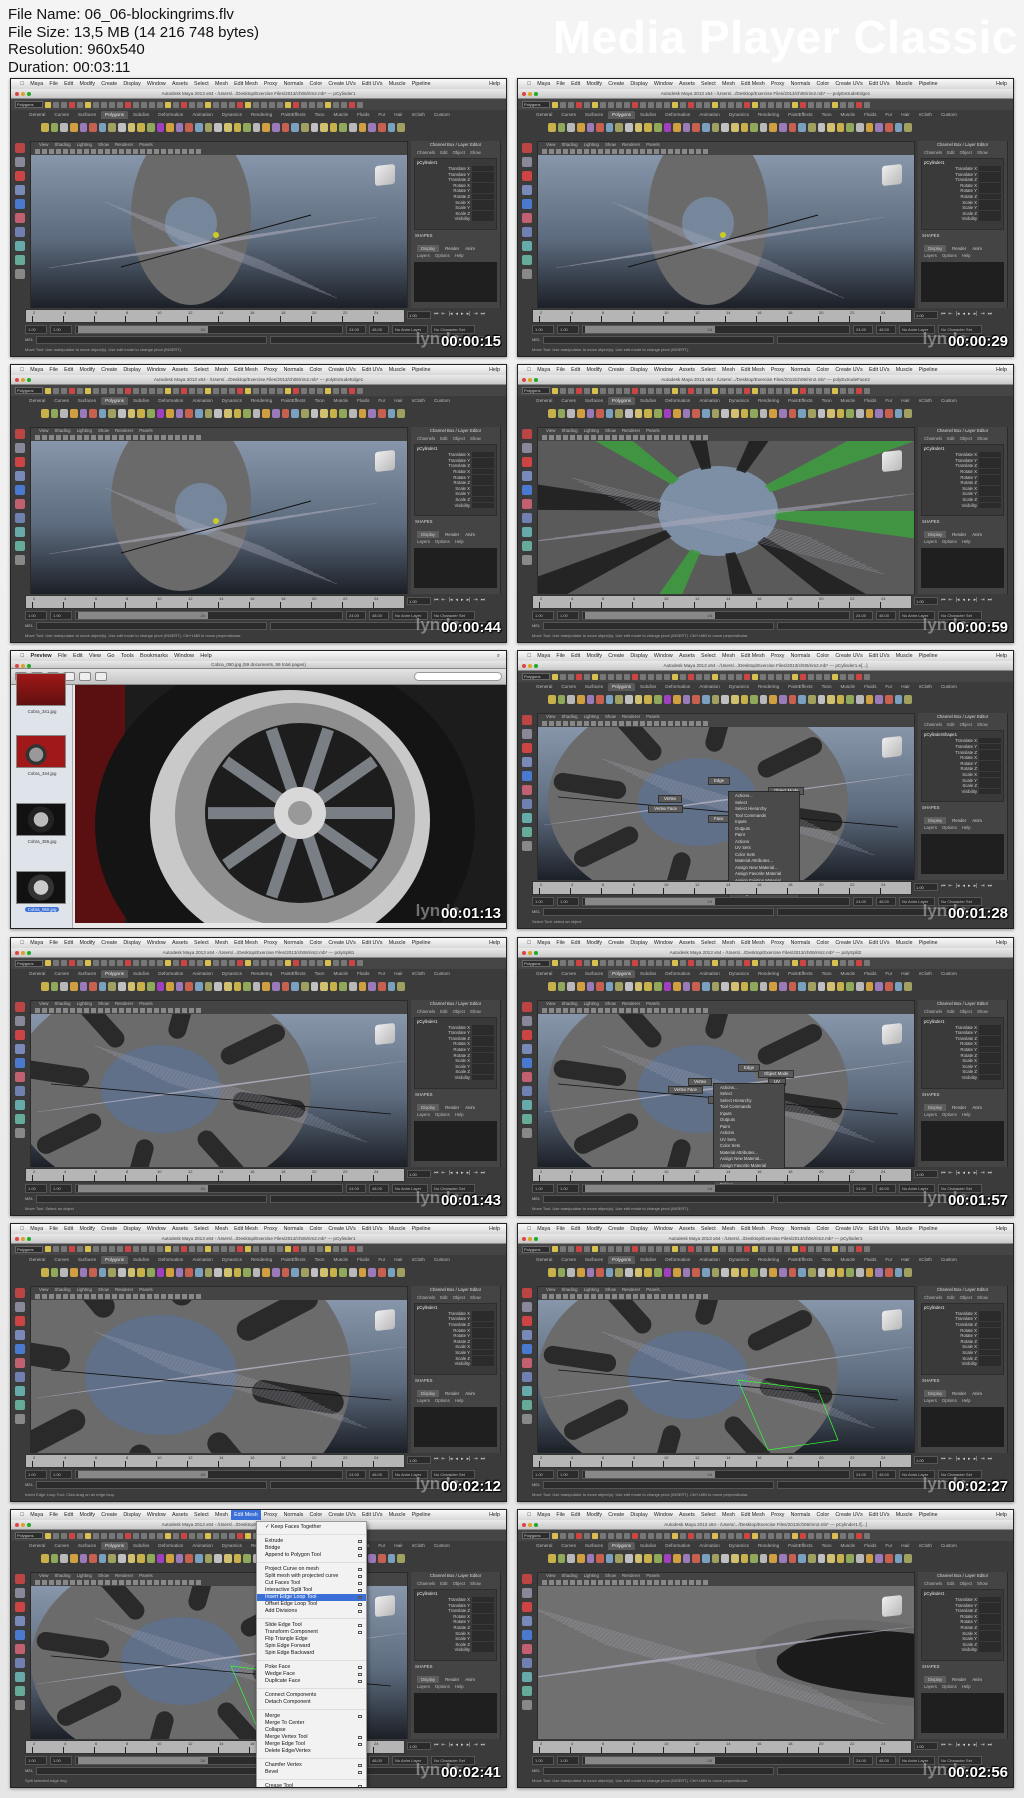 Image resolution: width=1024 pixels, height=1798 pixels. I want to click on menu-mesh: Mesh, so click(728, 84).